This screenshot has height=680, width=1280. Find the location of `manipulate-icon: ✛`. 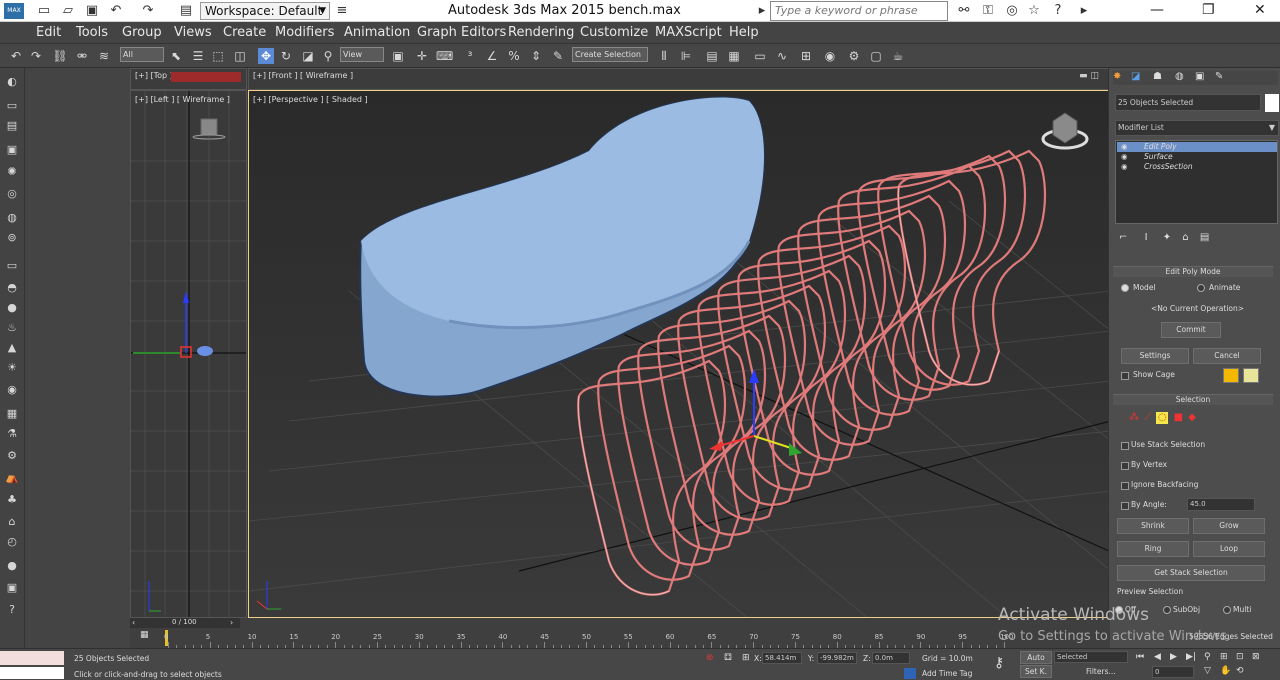

manipulate-icon: ✛ is located at coordinates (422, 56).